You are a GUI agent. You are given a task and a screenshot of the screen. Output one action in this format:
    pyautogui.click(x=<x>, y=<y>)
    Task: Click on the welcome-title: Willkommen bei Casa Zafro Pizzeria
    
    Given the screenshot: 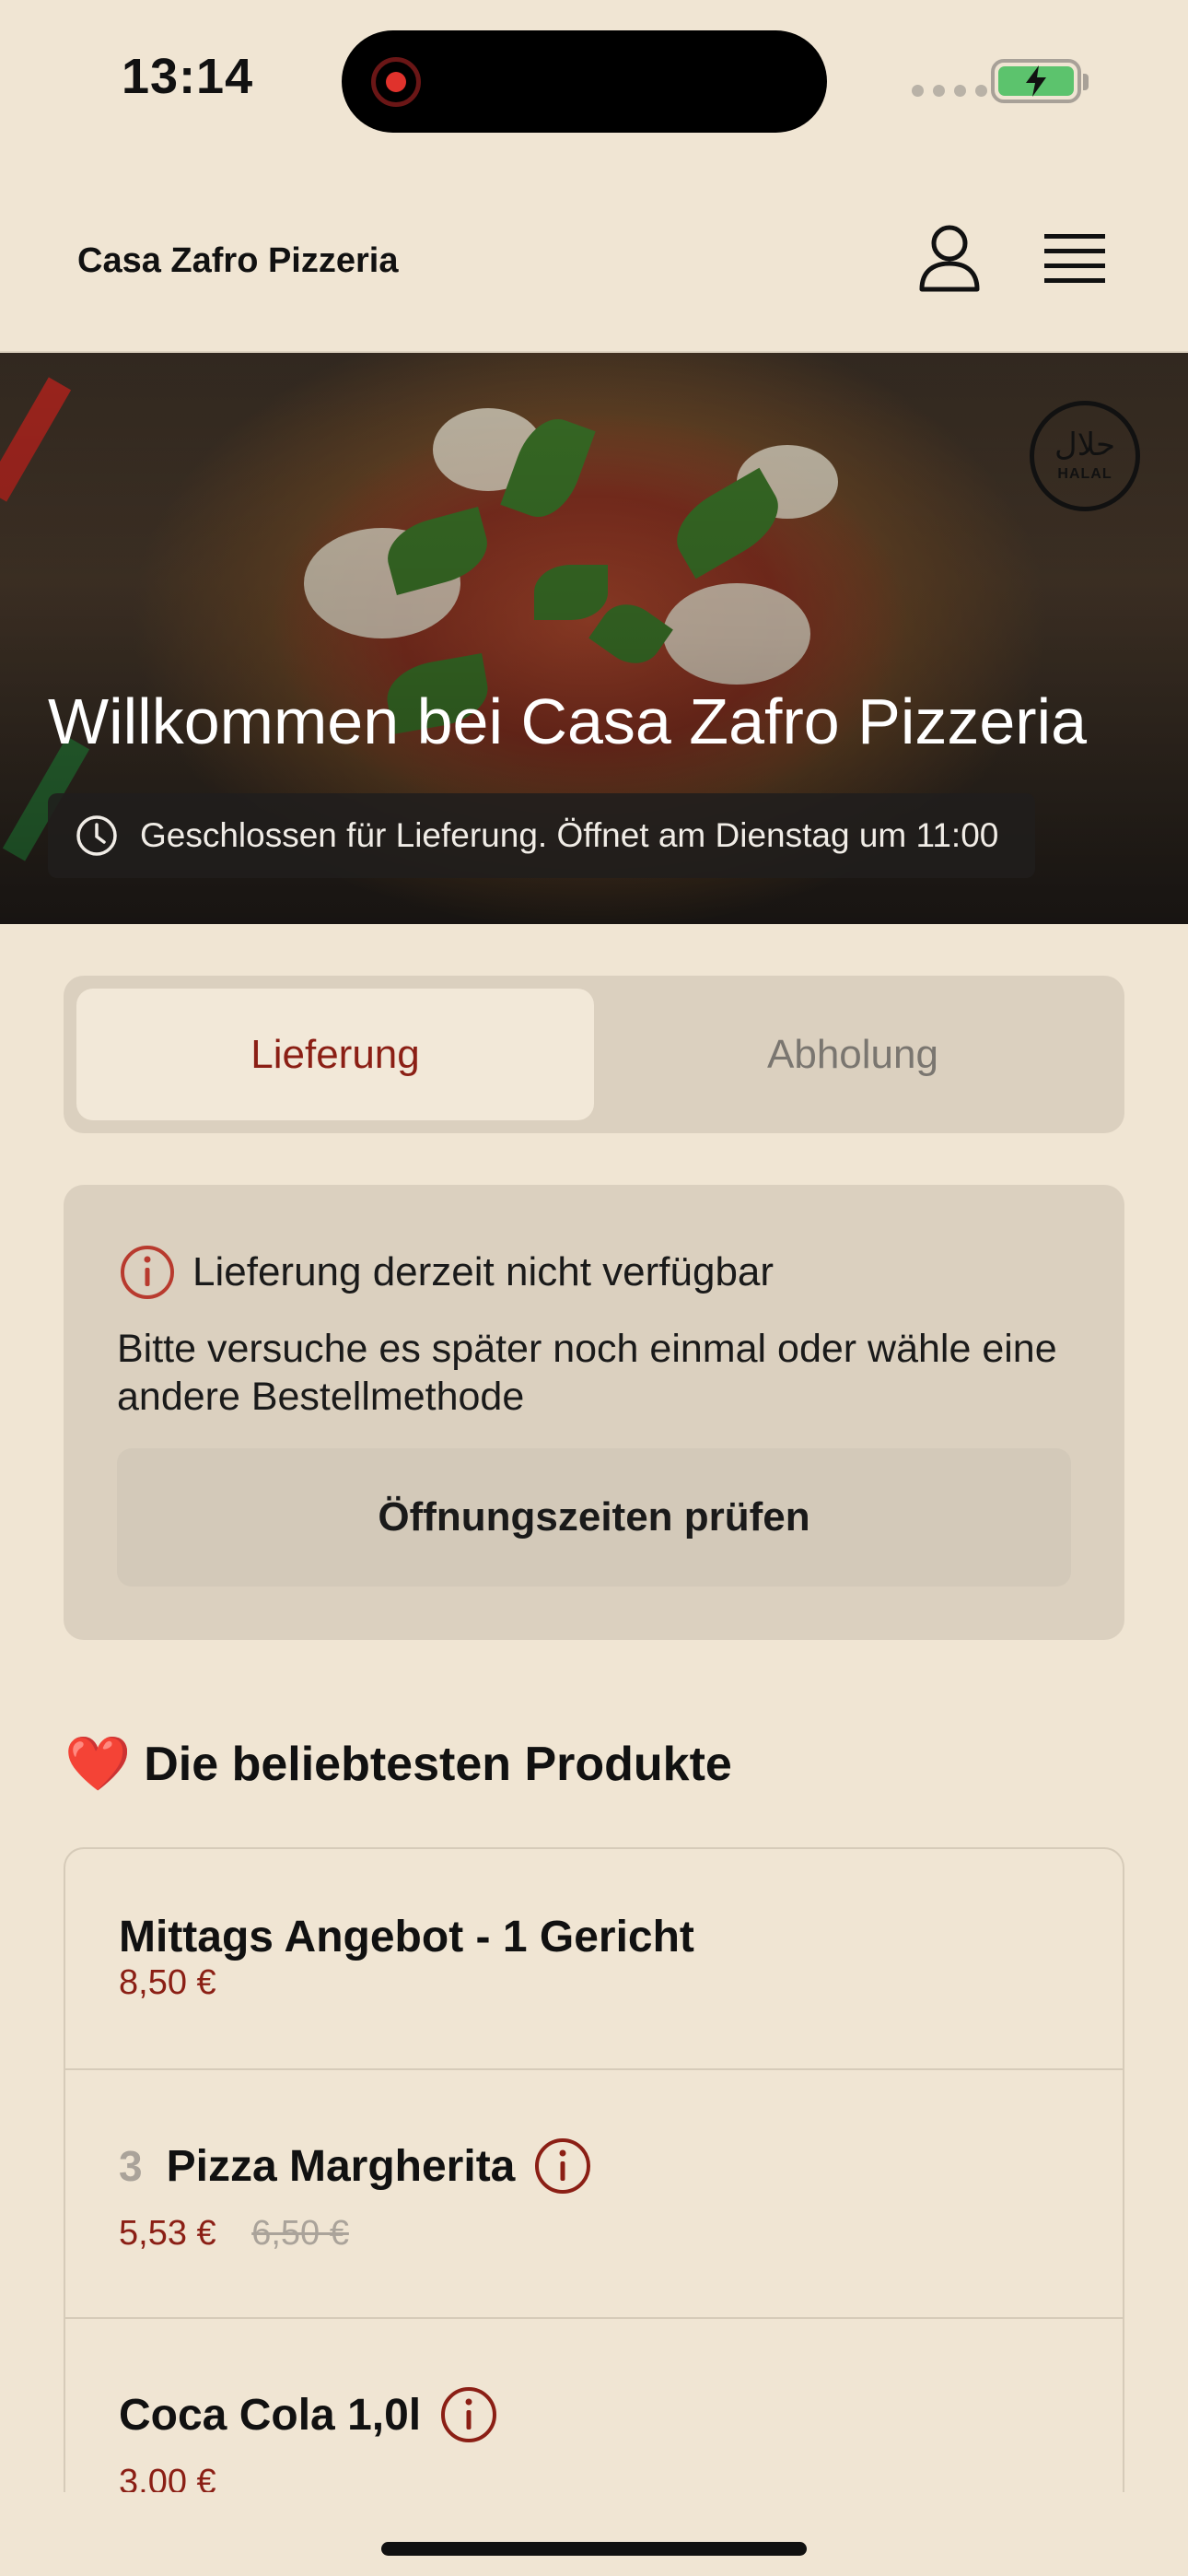 What is the action you would take?
    pyautogui.click(x=568, y=721)
    